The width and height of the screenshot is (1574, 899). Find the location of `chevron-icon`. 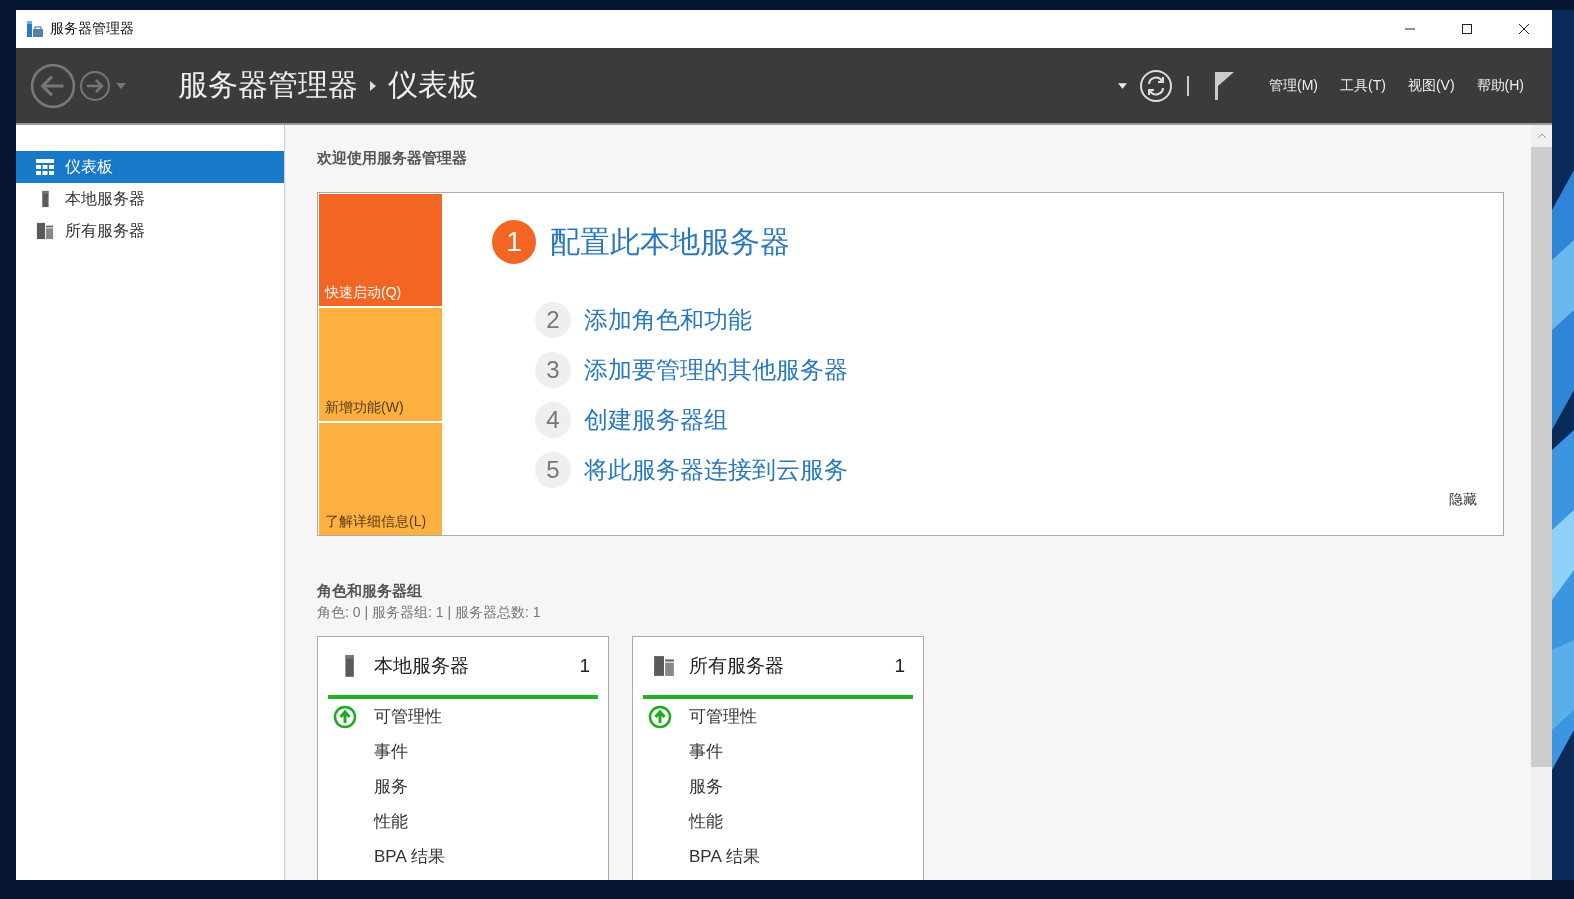

chevron-icon is located at coordinates (373, 85).